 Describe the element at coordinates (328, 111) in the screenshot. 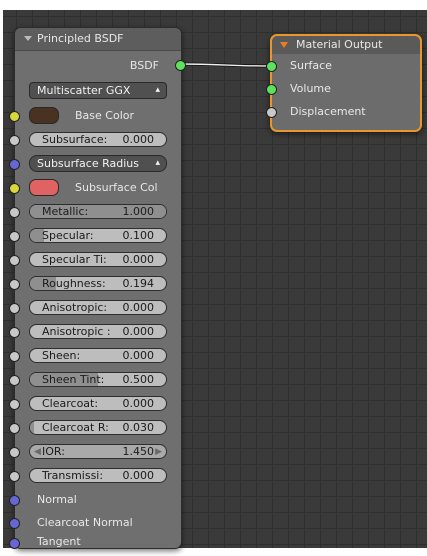

I see `displacement-label: Displacement` at that location.